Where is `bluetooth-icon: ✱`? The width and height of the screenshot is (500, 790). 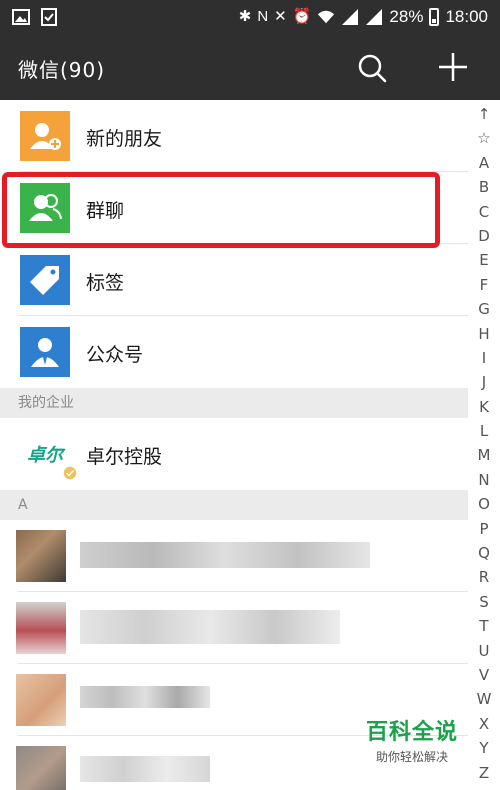
bluetooth-icon: ✱ is located at coordinates (245, 16).